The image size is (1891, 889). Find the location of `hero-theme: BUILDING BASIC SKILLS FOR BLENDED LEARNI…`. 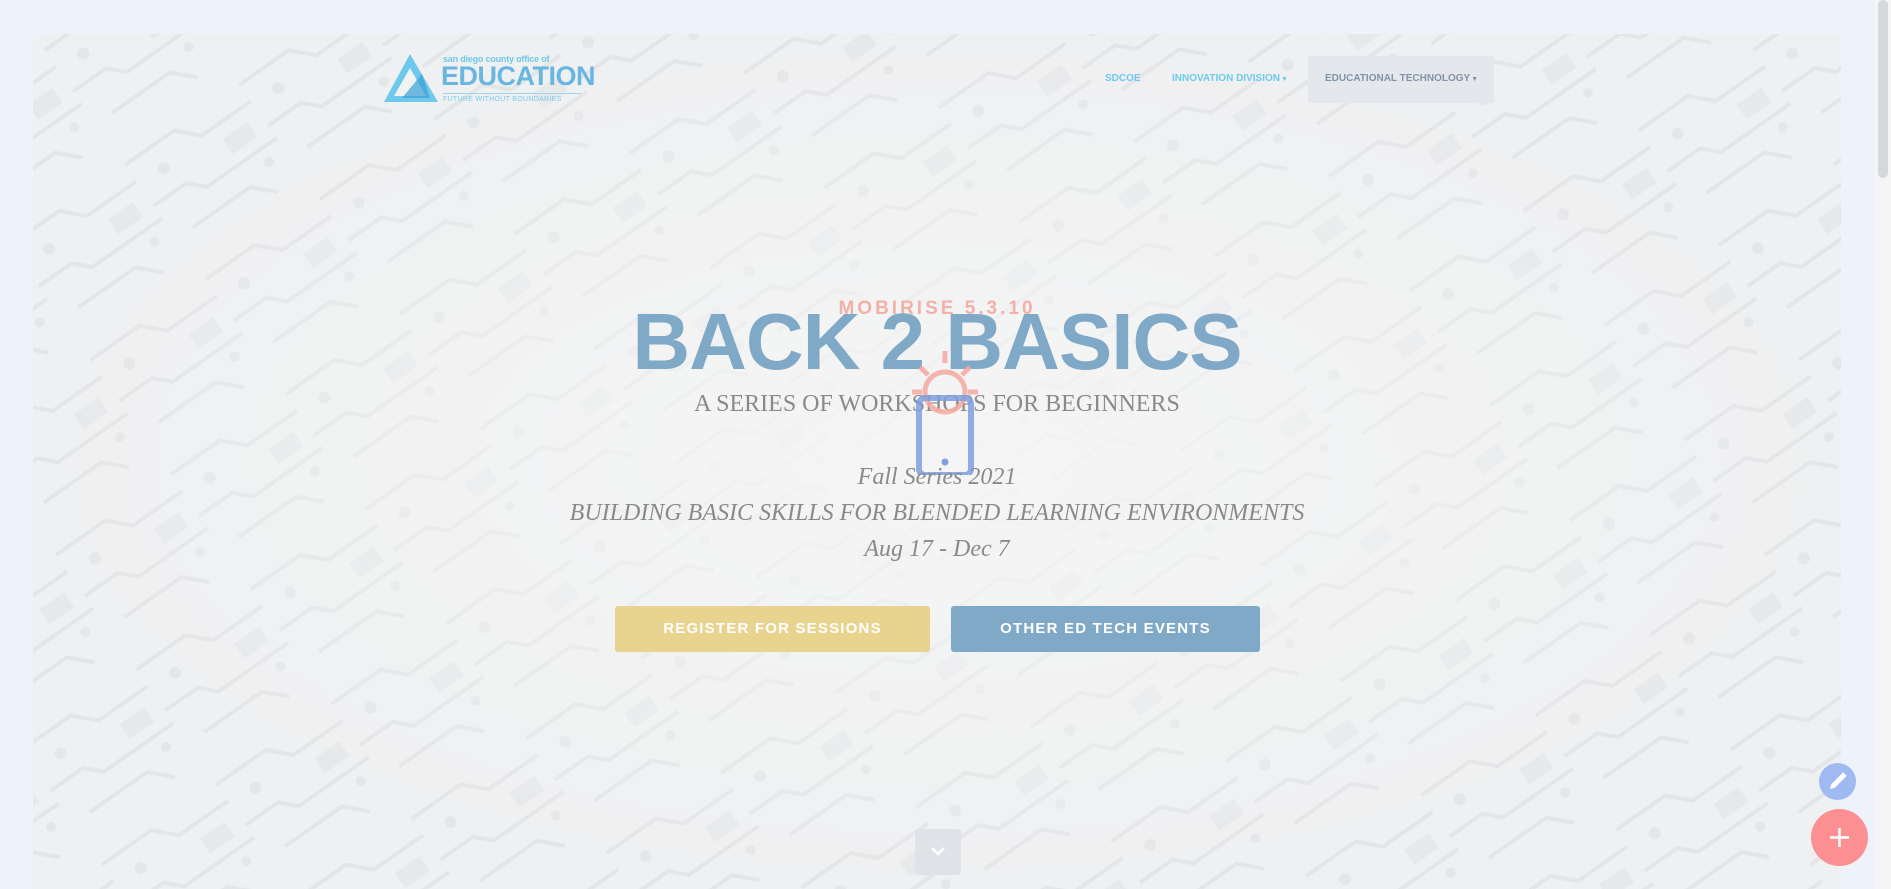

hero-theme: BUILDING BASIC SKILLS FOR BLENDED LEARNI… is located at coordinates (937, 513).